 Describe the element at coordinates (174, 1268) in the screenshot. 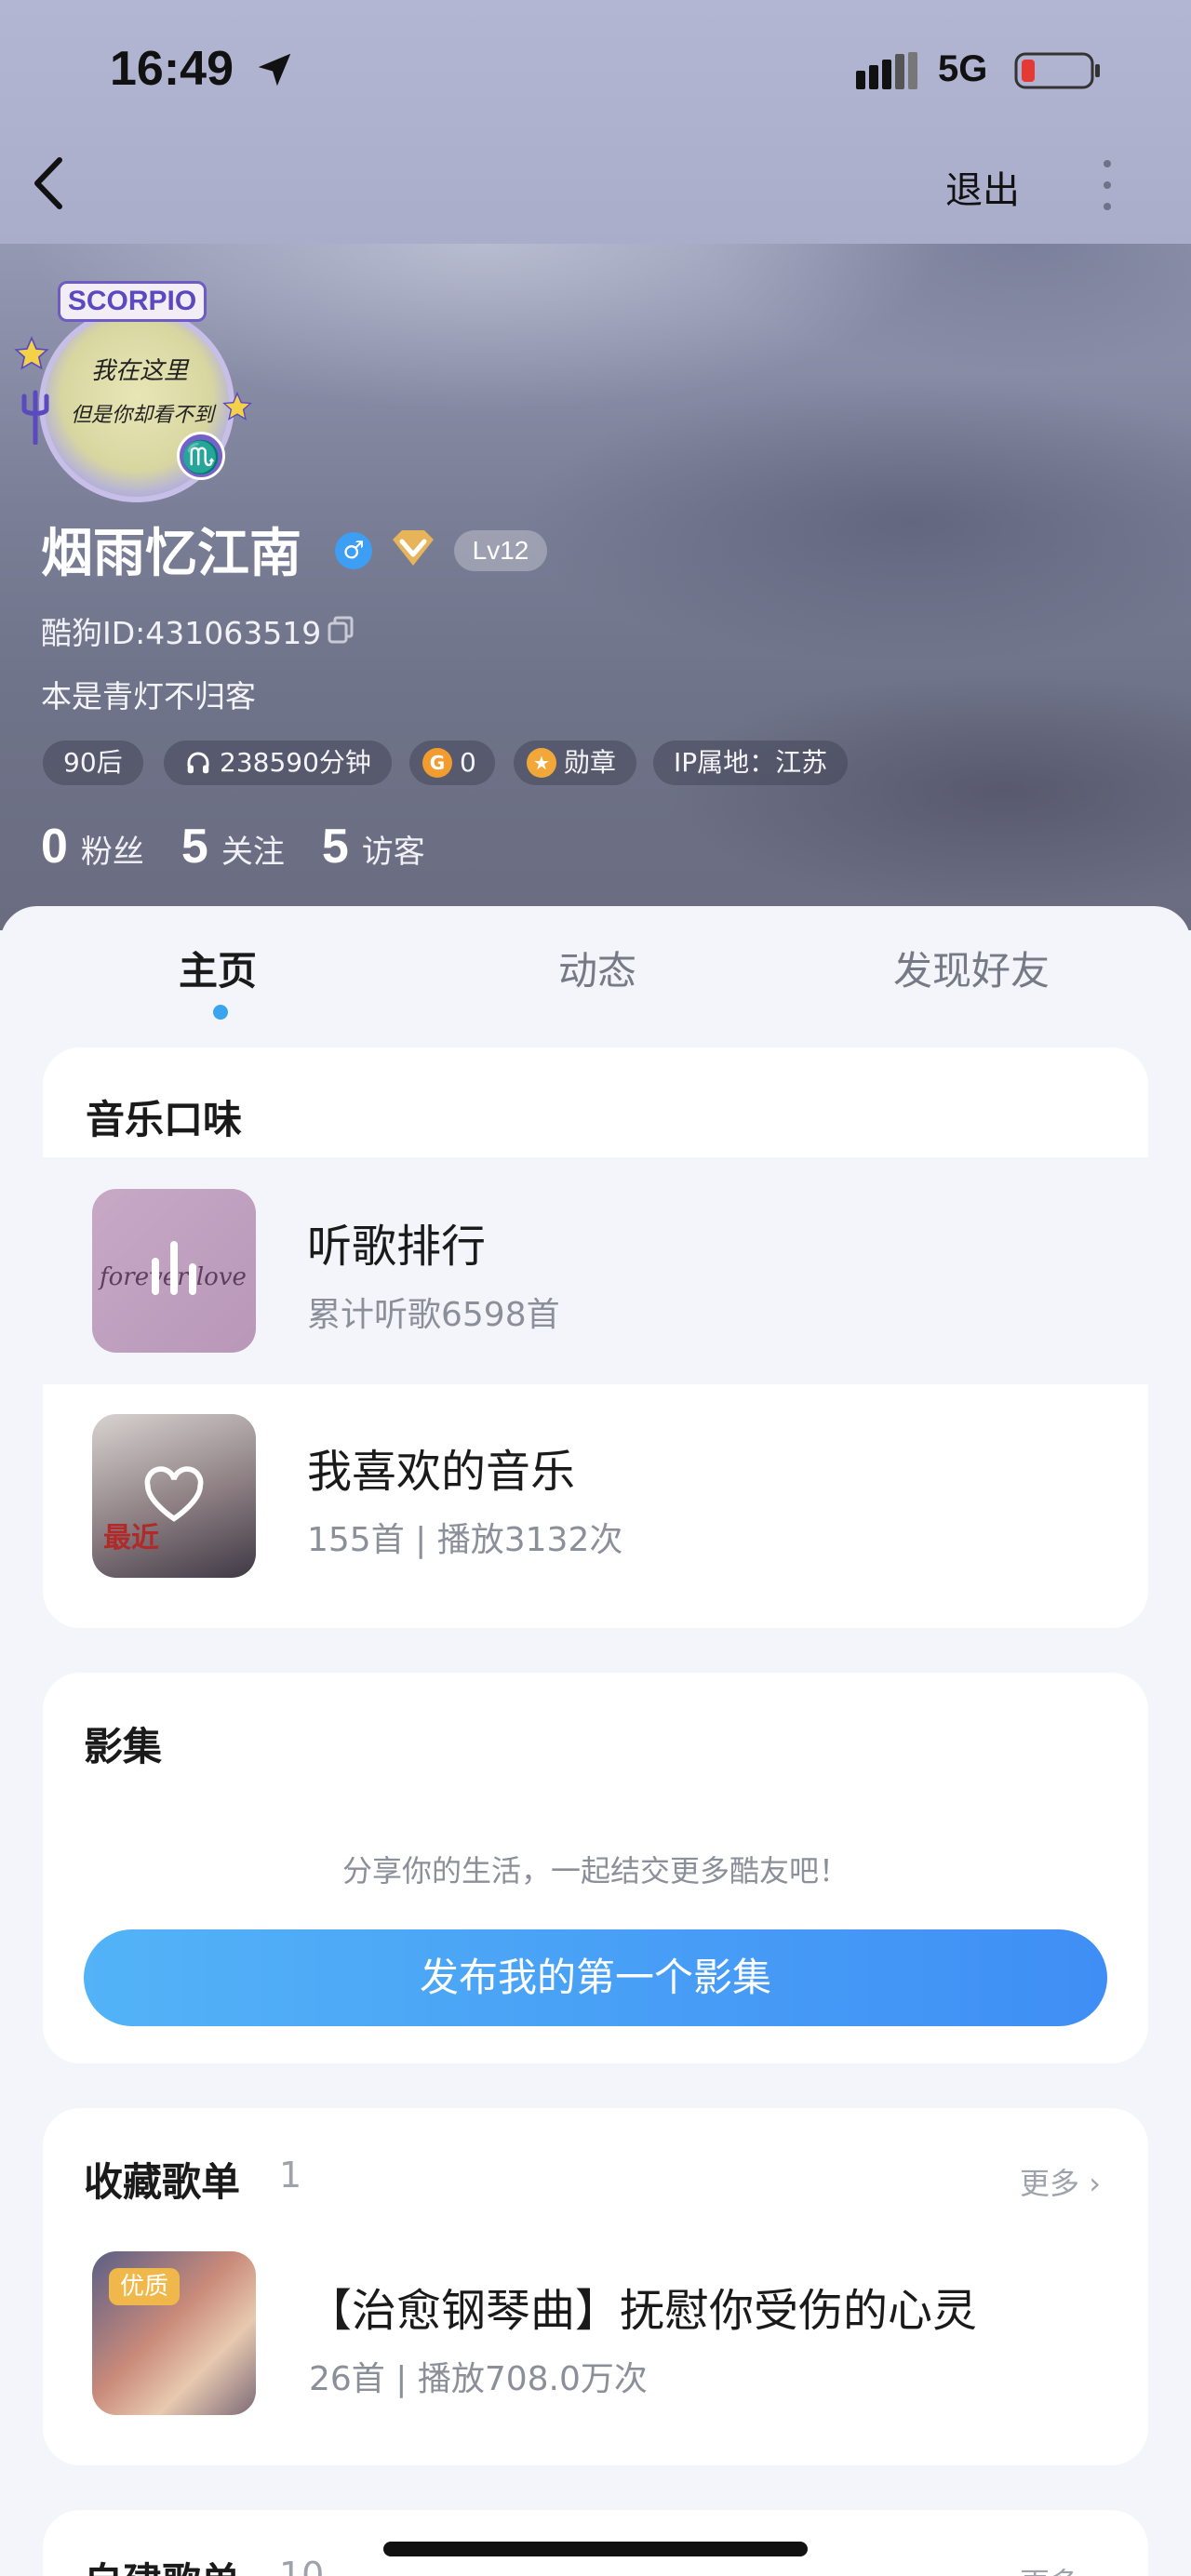

I see `equalizer-icon` at that location.